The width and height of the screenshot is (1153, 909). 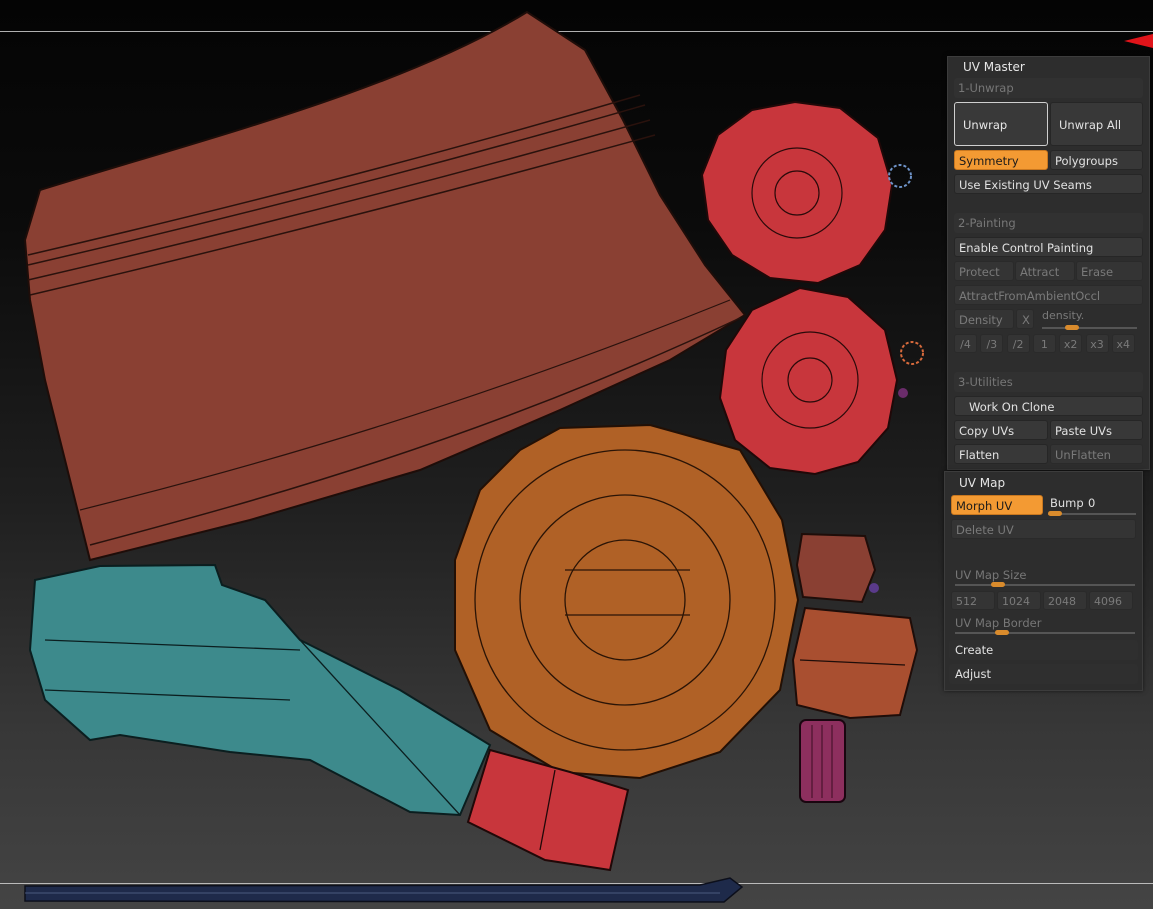 I want to click on bump-slider-label: Bump, so click(x=1067, y=503).